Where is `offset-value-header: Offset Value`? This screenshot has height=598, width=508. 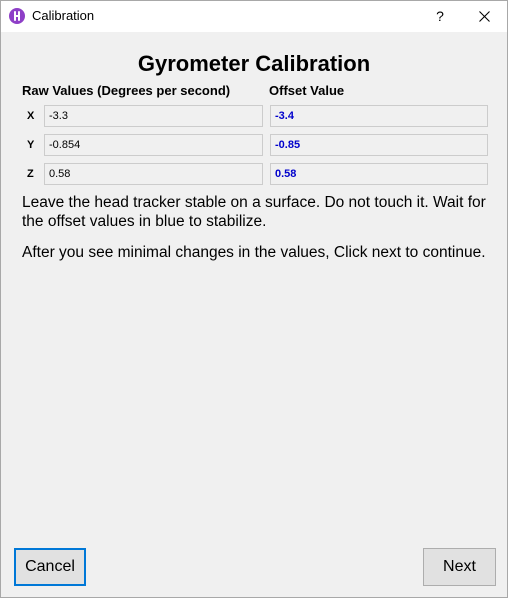 offset-value-header: Offset Value is located at coordinates (307, 90).